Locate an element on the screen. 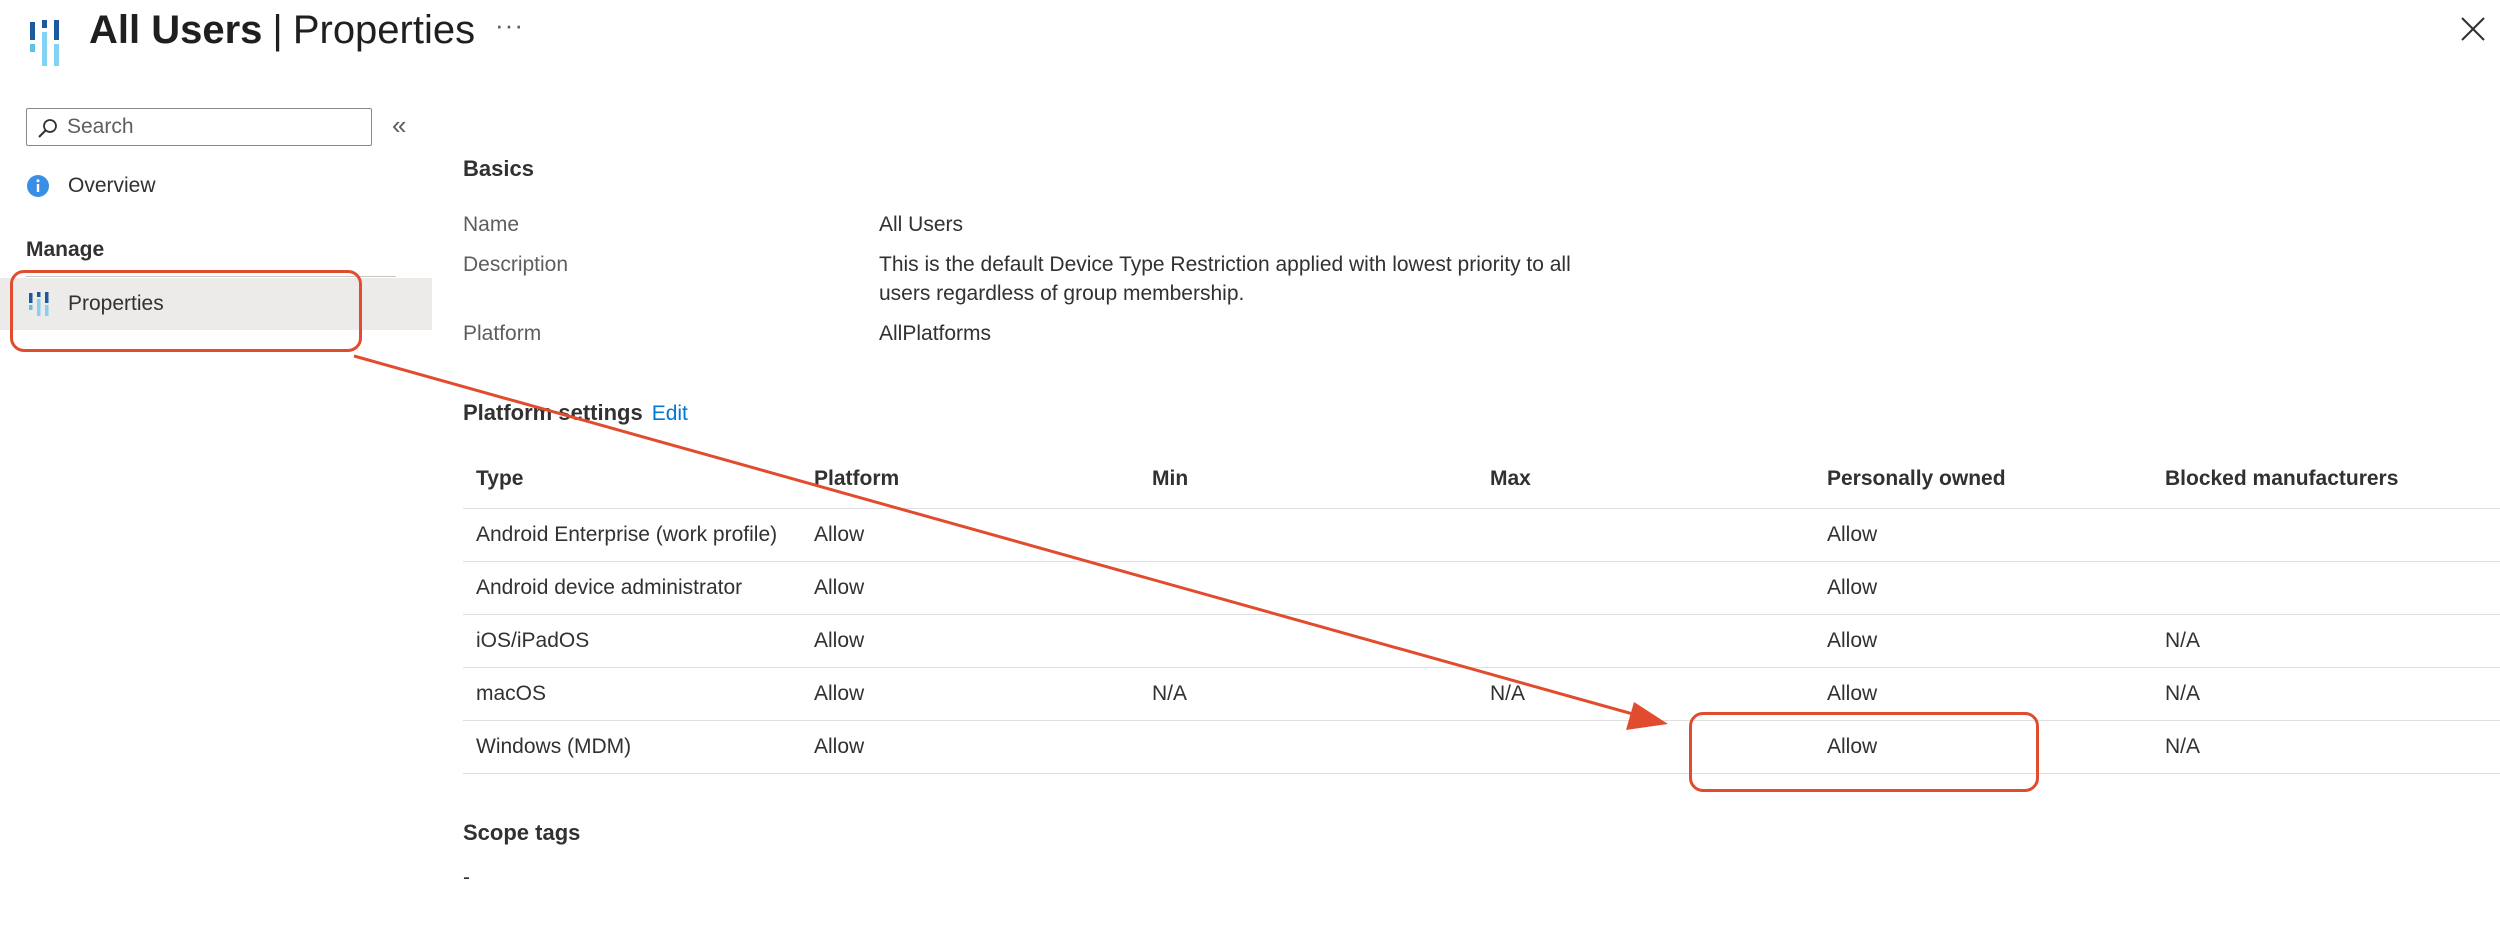 Image resolution: width=2500 pixels, height=934 pixels. column-header: Blocked manufacturers is located at coordinates (2326, 479).